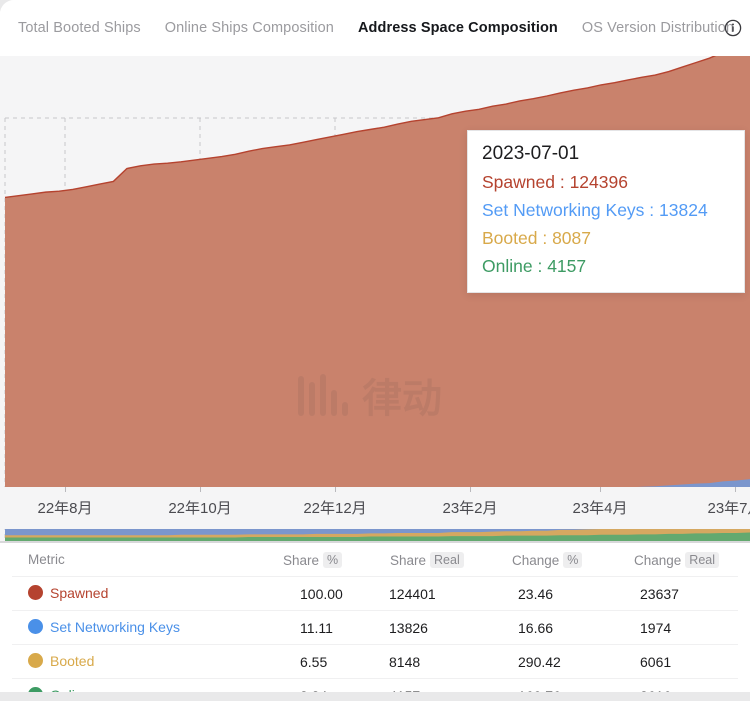 This screenshot has width=750, height=701. I want to click on tooltip-label-online: Online, so click(507, 265).